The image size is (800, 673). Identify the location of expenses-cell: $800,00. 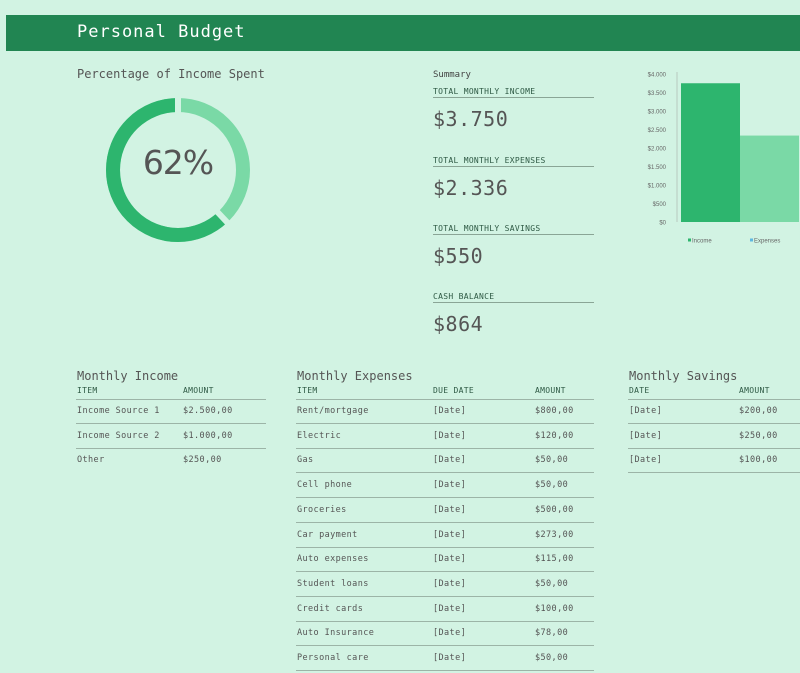
(554, 411).